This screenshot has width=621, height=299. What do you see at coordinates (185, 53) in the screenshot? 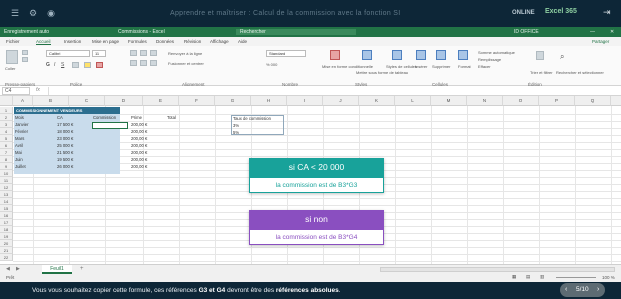
I see `wrap-text-button: Renvoyer à la ligne` at bounding box center [185, 53].